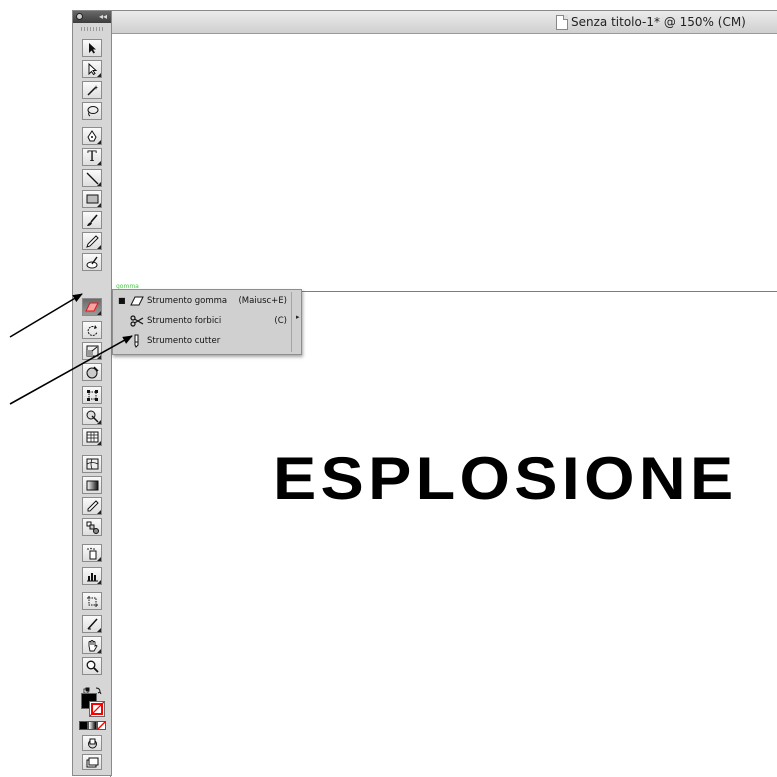  I want to click on annotation-arrow-knife, so click(71, 370).